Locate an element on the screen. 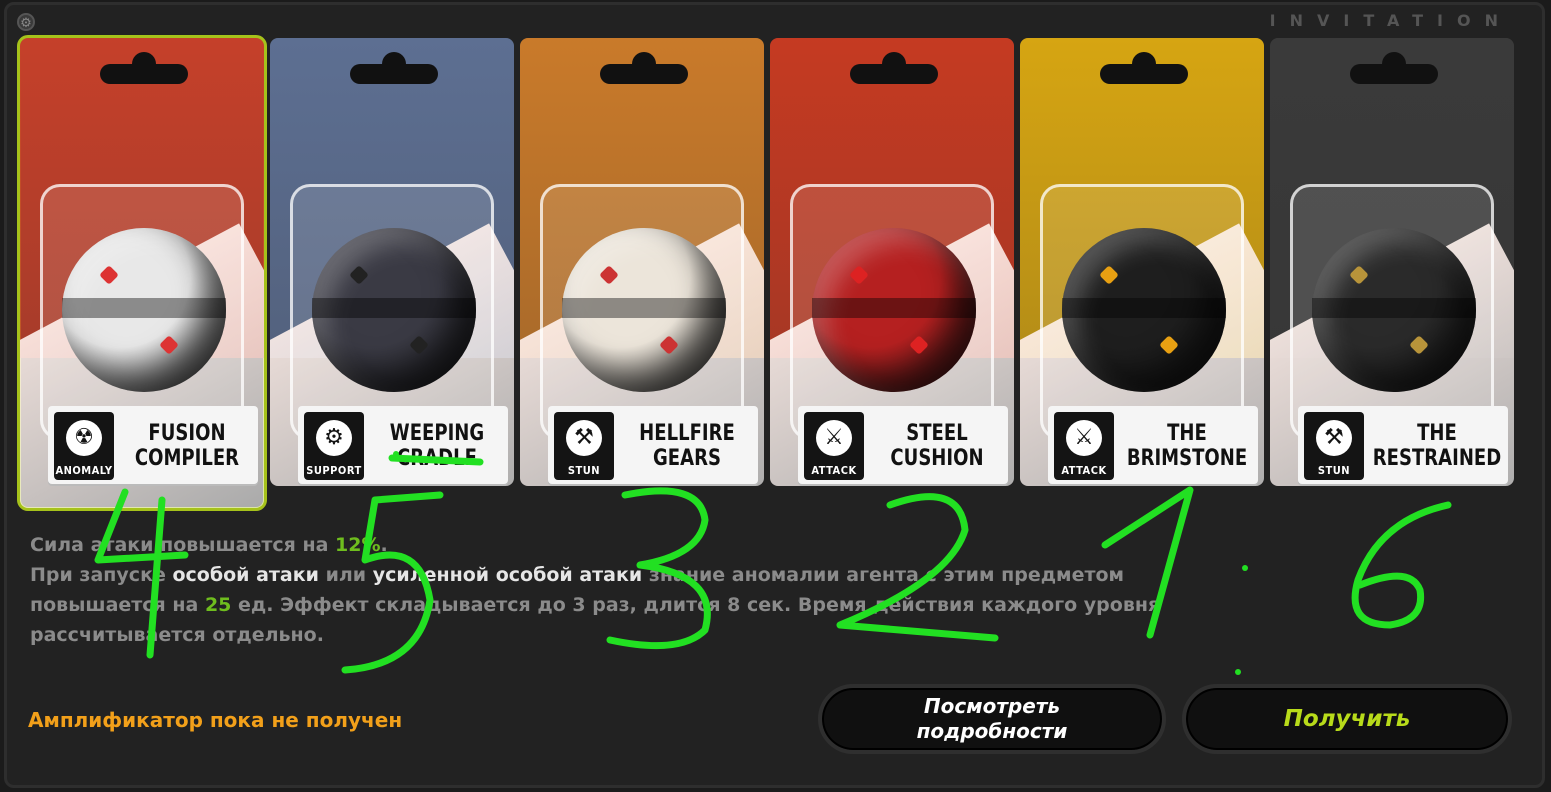  view-details-label: Посмотреть подробности is located at coordinates (992, 718).